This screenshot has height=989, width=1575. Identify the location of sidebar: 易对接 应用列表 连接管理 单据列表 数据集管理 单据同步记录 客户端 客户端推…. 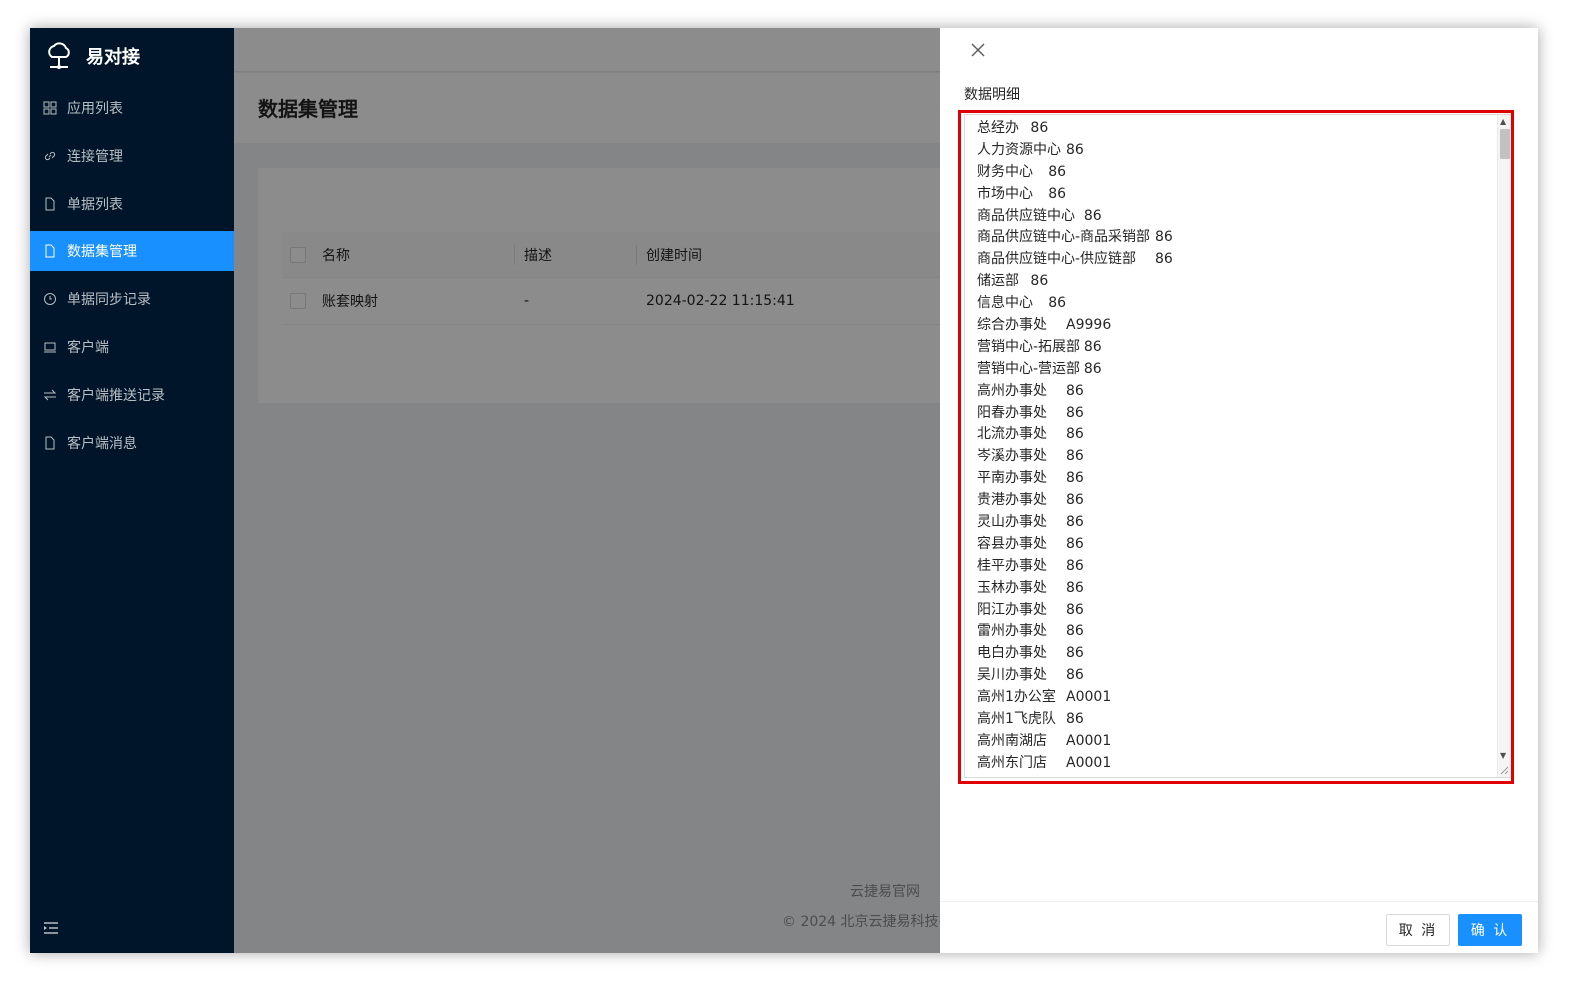
(132, 490).